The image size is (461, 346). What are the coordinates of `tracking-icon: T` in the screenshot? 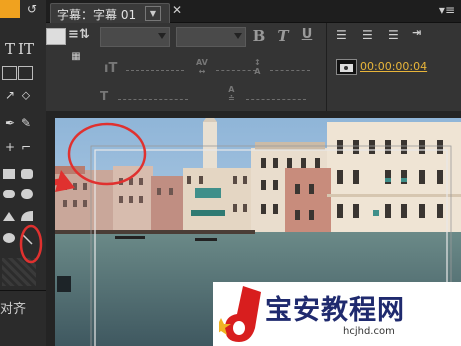 It's located at (104, 96).